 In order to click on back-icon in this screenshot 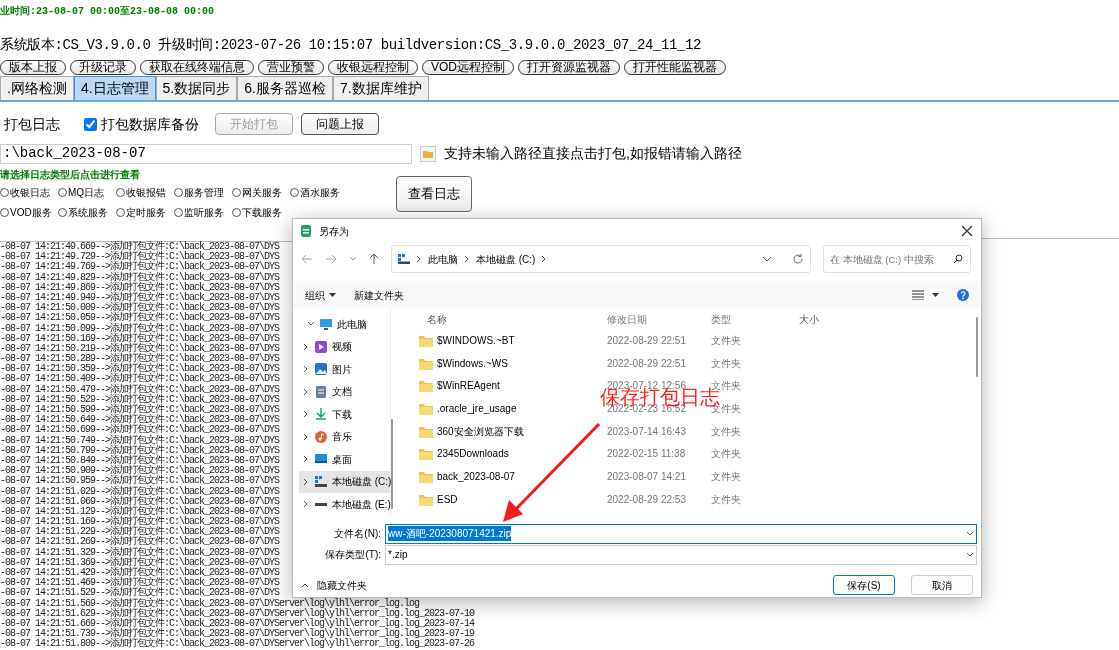, I will do `click(307, 259)`.